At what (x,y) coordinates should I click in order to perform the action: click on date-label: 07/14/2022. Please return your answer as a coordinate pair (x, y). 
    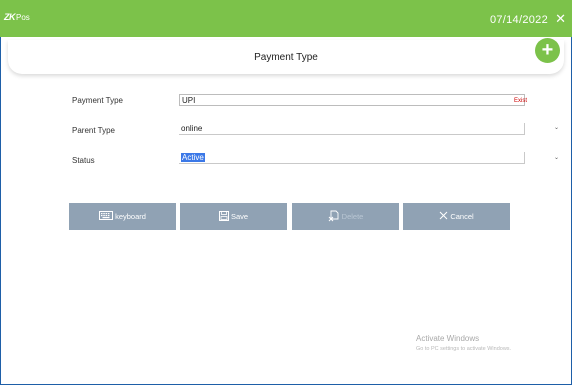
    Looking at the image, I should click on (518, 20).